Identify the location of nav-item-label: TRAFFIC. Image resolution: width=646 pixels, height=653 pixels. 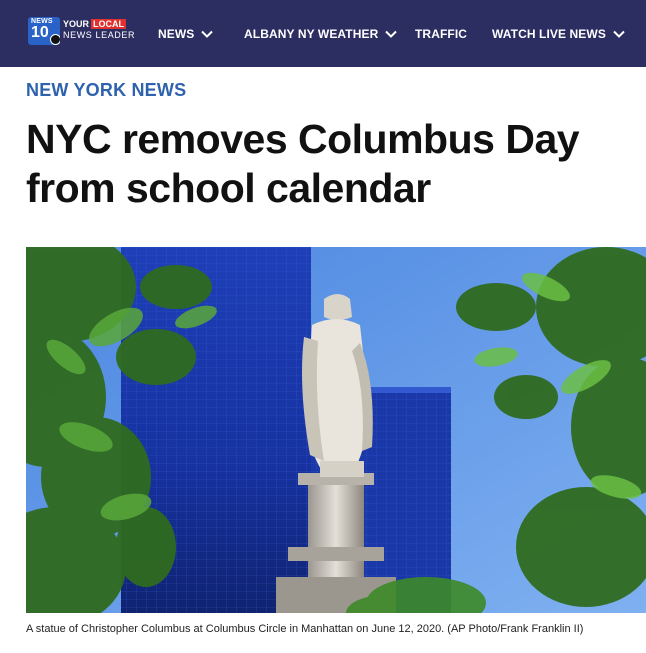
(441, 33).